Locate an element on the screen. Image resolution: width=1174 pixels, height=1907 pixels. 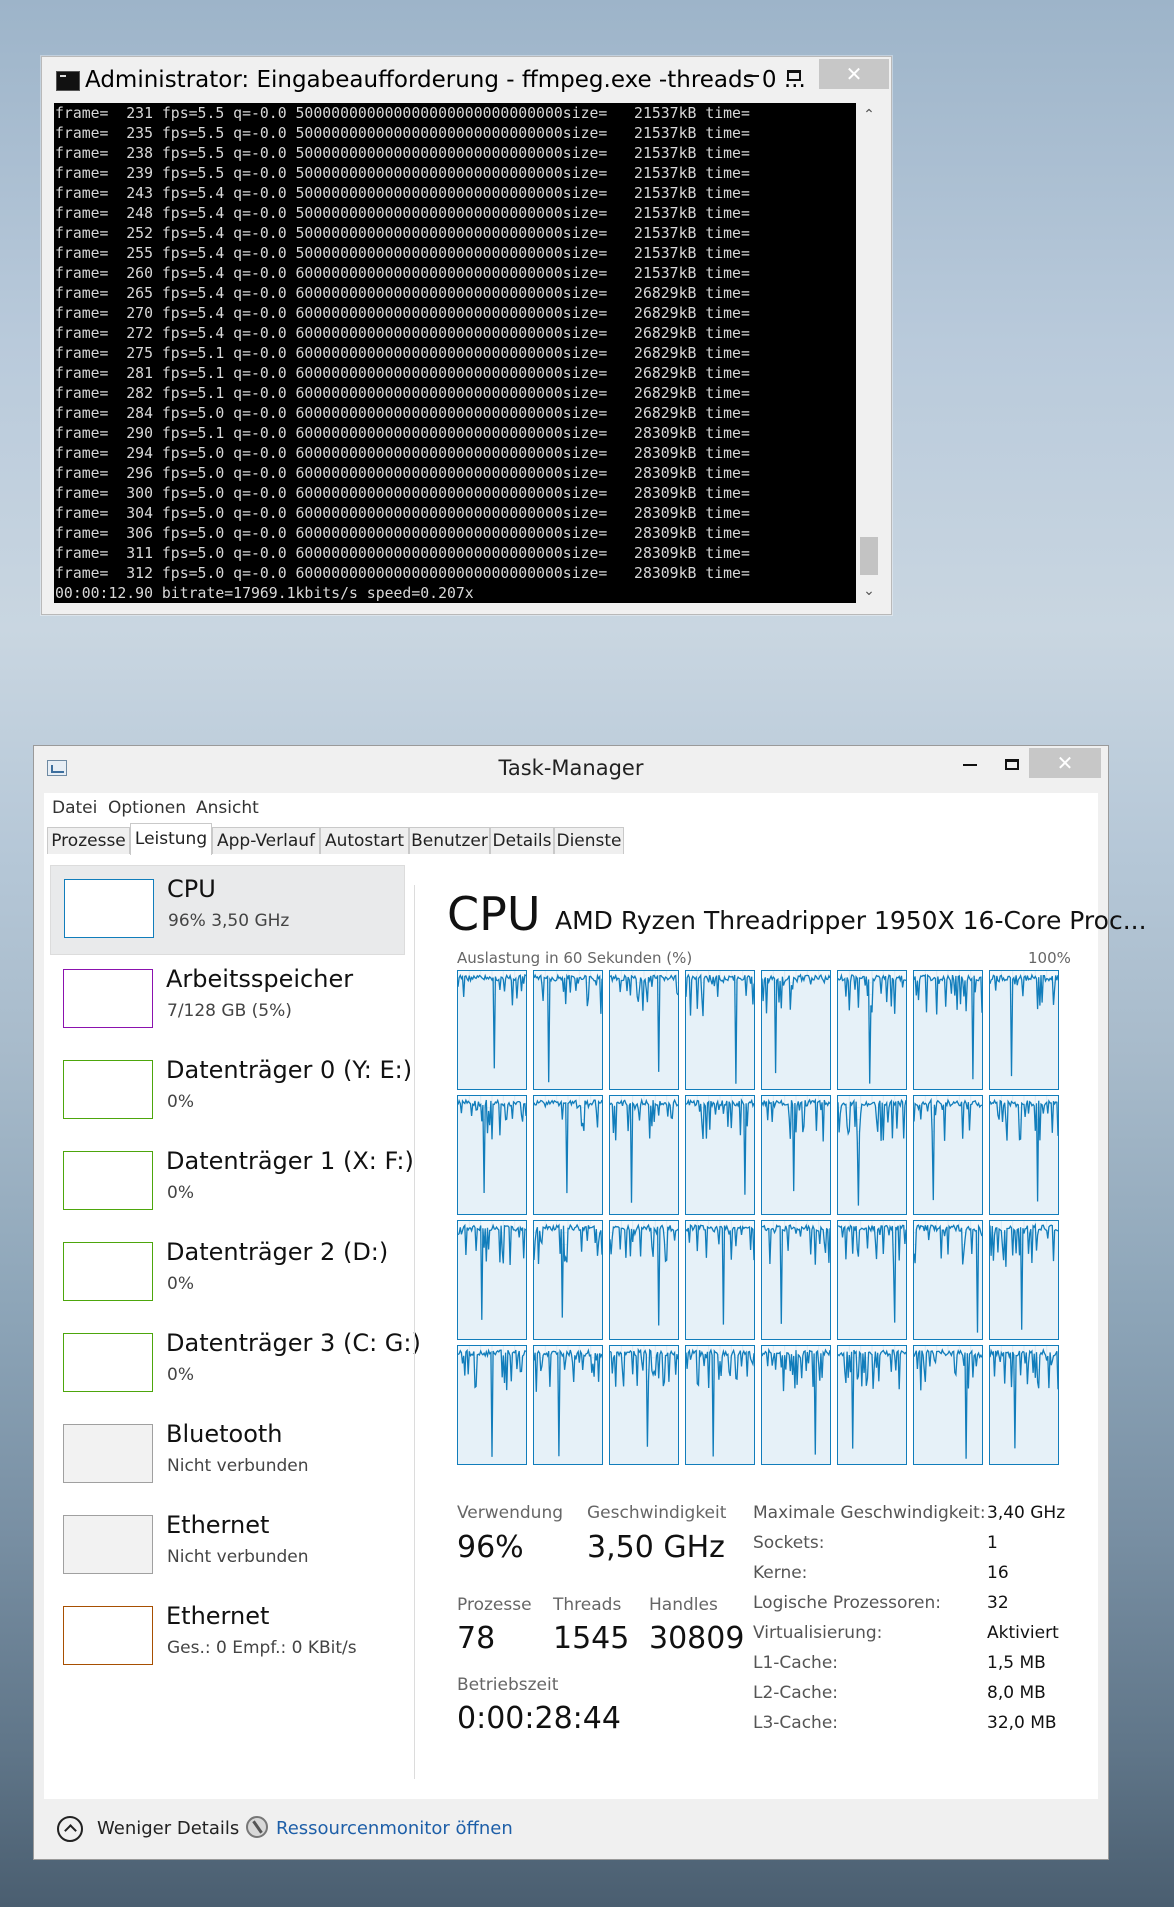
tm-titlebar: Task-Manager ✕ is located at coordinates (571, 769).